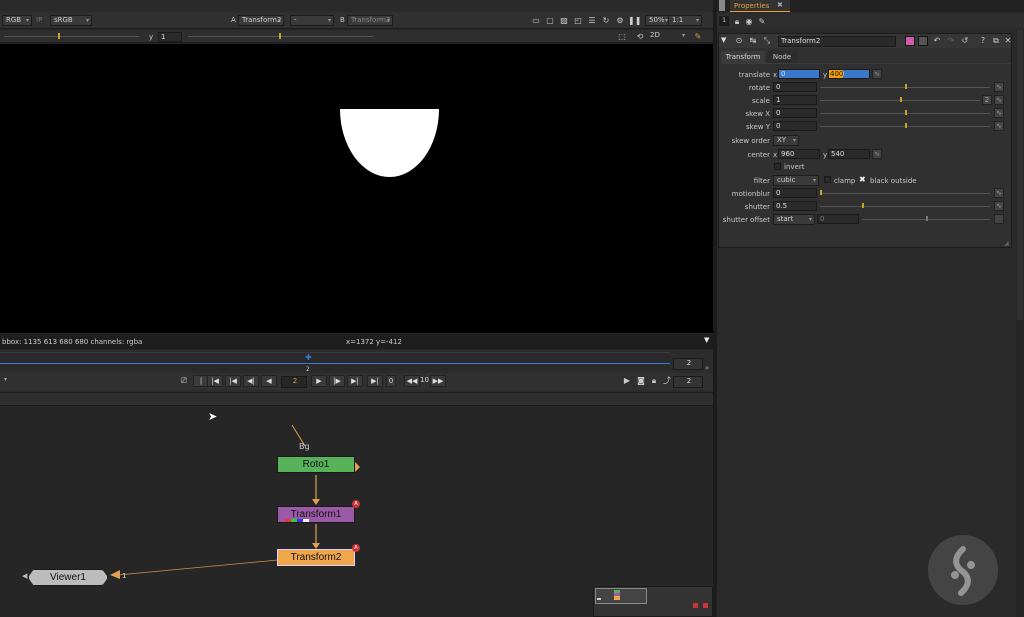 The image size is (1024, 617). I want to click on composite-dropdown: -, so click(312, 20).